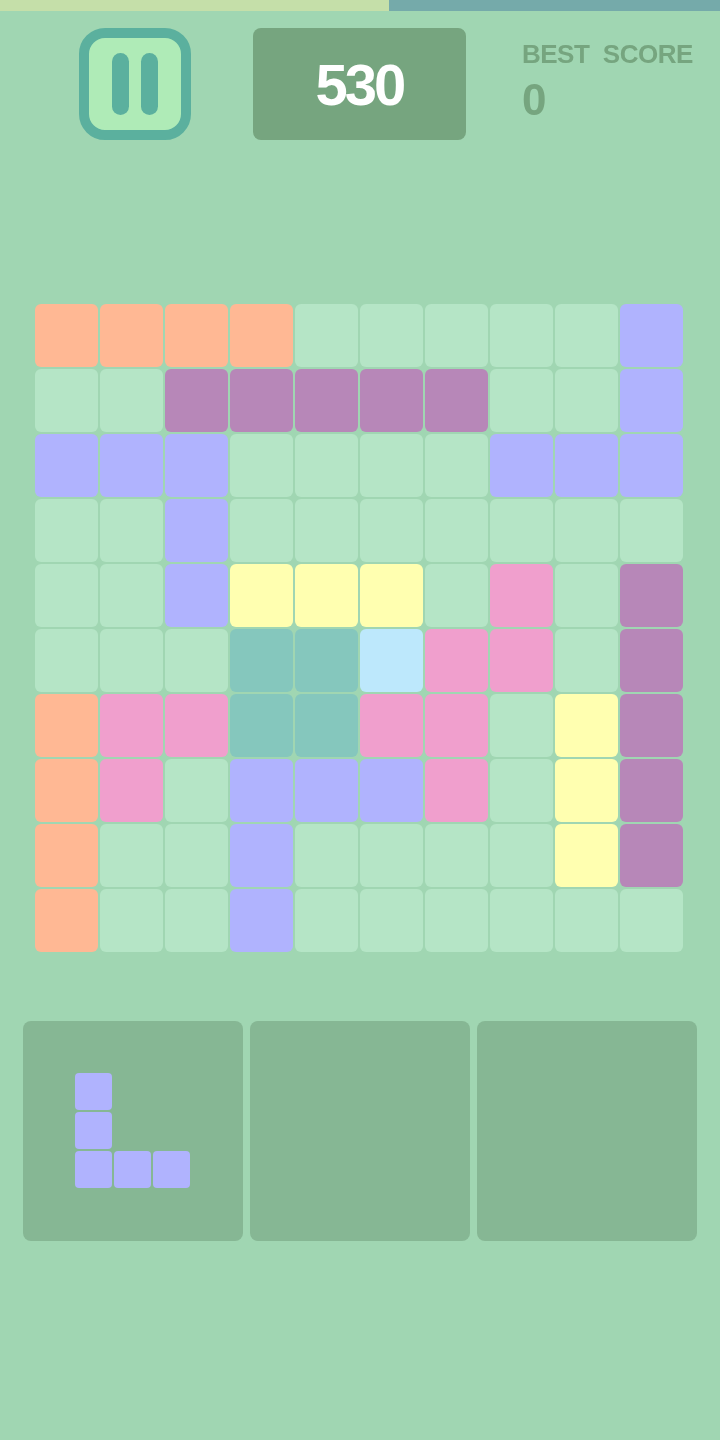 Image resolution: width=720 pixels, height=1440 pixels. What do you see at coordinates (132, 1130) in the screenshot?
I see `block-piece` at bounding box center [132, 1130].